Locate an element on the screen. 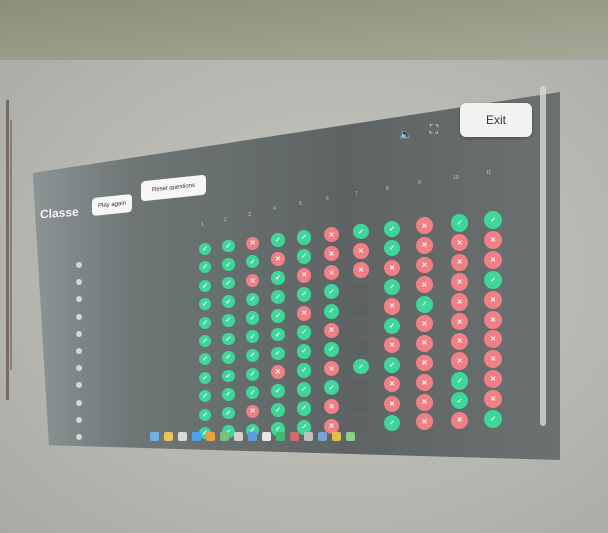  taskbar is located at coordinates (290, 437).